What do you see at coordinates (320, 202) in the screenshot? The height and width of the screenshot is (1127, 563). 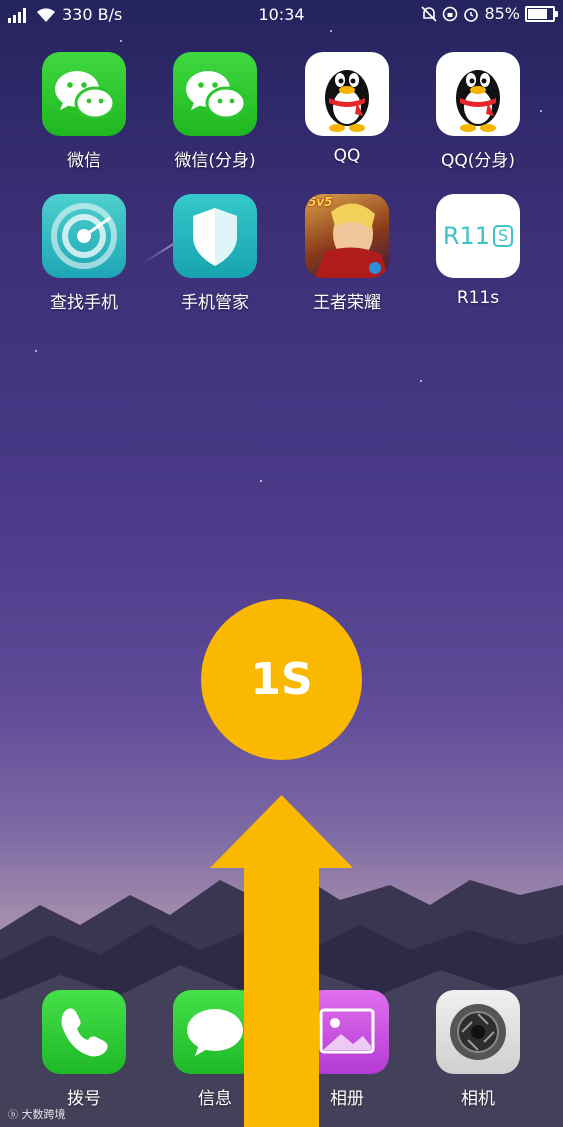 I see `game-badge: 5v5` at bounding box center [320, 202].